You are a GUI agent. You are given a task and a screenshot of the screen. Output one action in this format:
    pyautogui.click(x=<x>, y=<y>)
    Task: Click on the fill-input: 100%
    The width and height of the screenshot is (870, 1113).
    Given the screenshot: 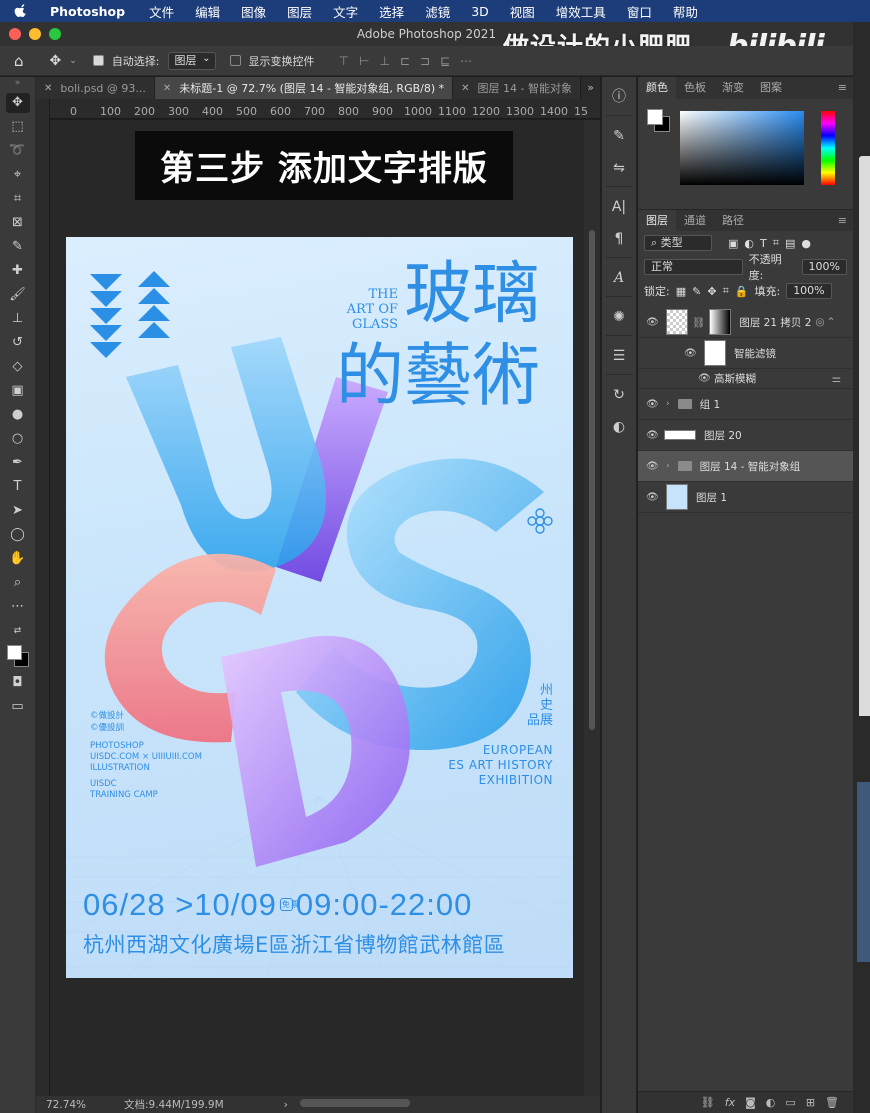 What is the action you would take?
    pyautogui.click(x=809, y=291)
    